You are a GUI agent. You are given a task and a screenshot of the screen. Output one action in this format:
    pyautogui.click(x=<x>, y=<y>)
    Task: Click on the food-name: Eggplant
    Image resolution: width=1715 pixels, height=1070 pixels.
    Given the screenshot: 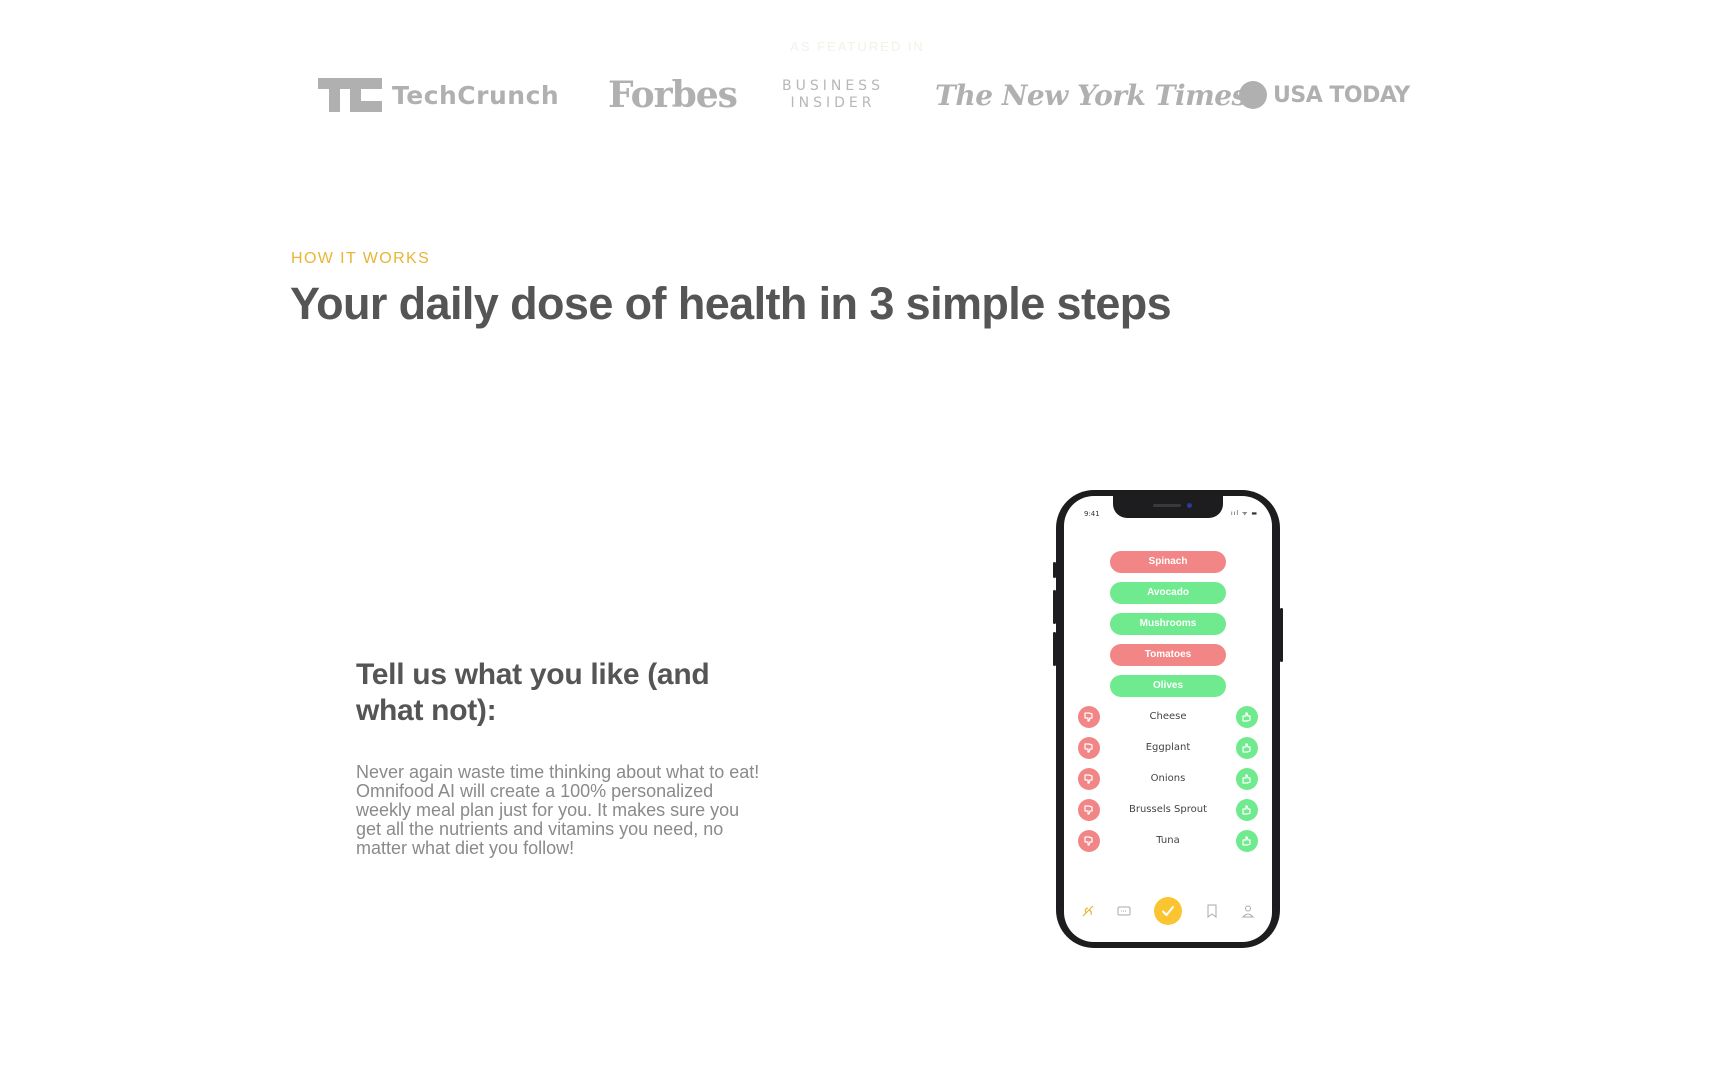 What is the action you would take?
    pyautogui.click(x=1168, y=747)
    